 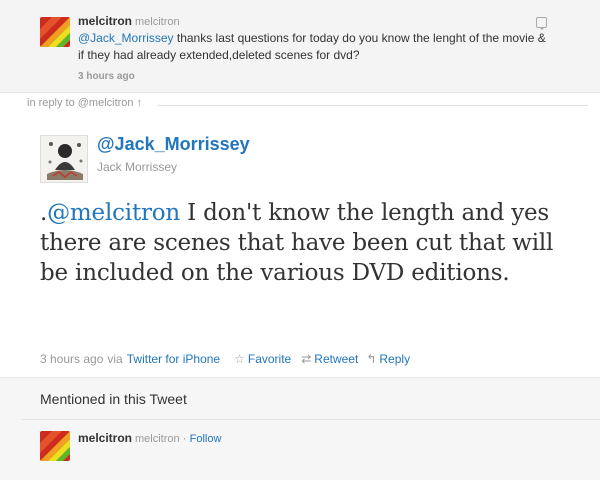 I want to click on favorite-label: Favorite, so click(x=269, y=359).